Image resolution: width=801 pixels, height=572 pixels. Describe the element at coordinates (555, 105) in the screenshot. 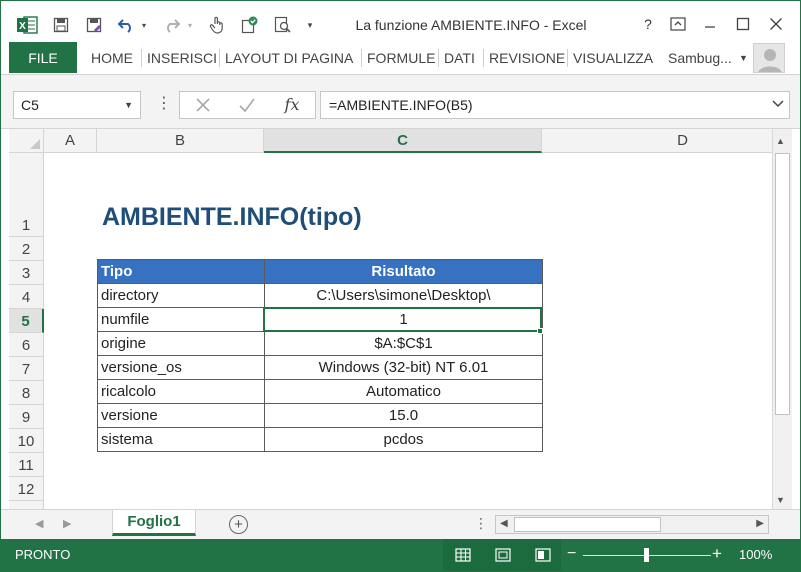

I see `formula-input: =AMBIENTE.INFO(B5)` at that location.